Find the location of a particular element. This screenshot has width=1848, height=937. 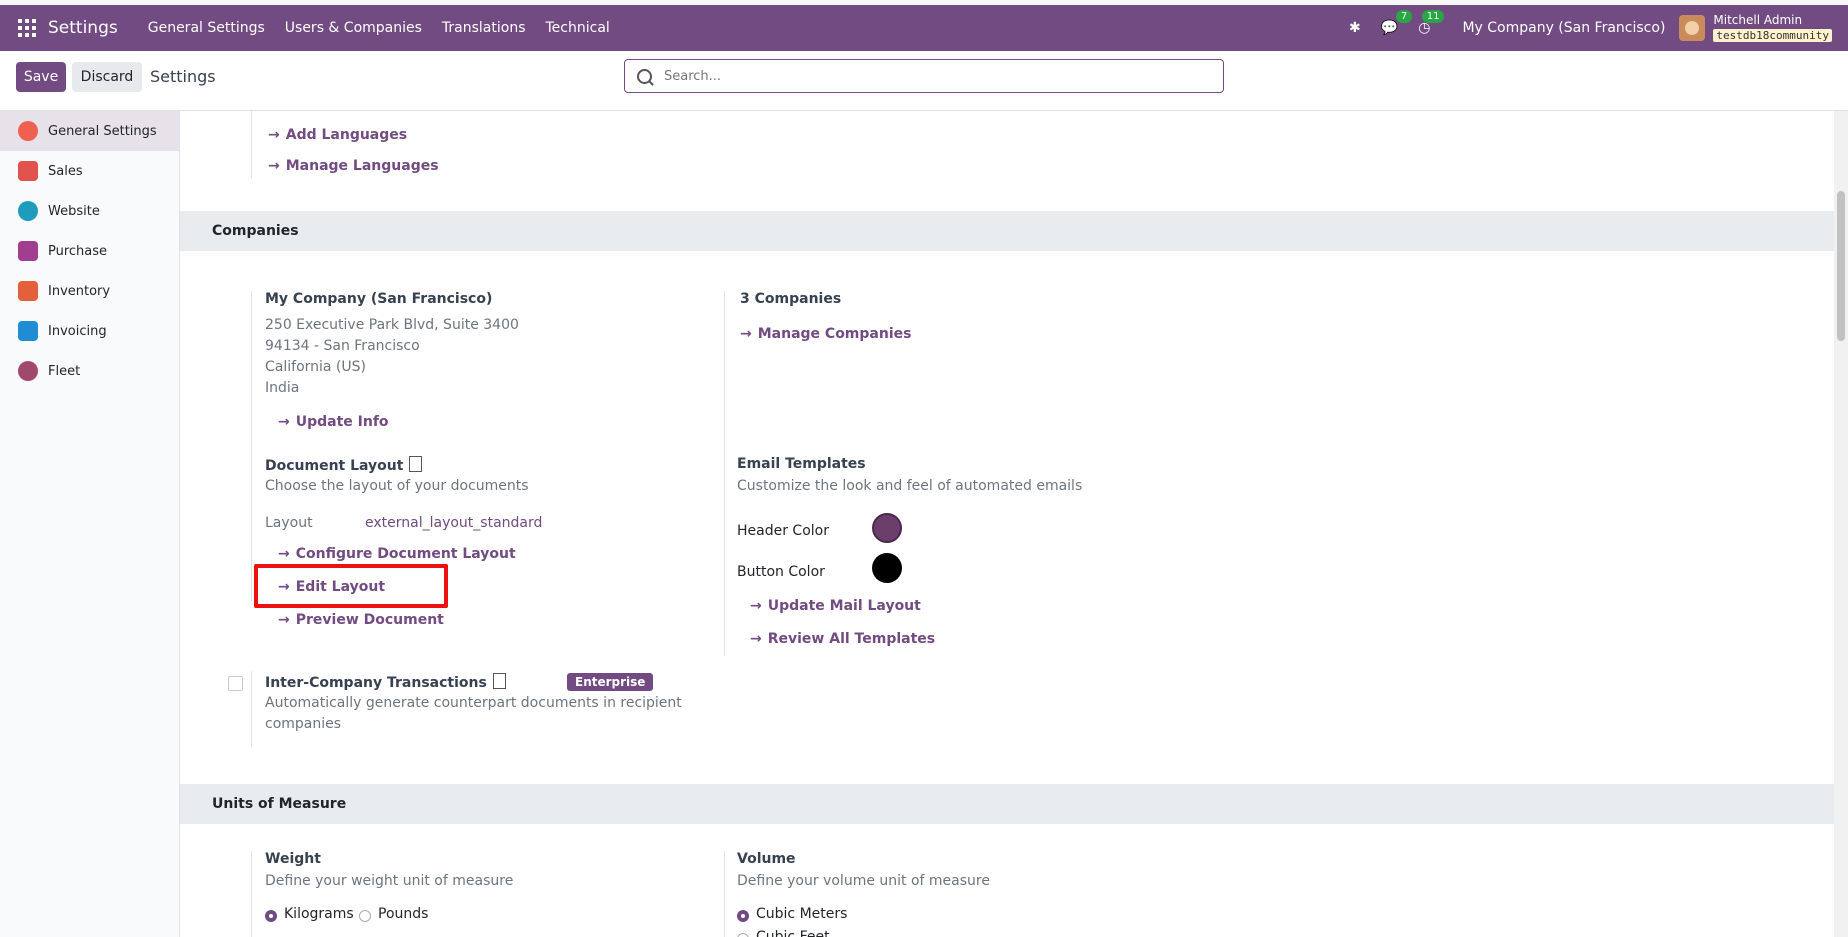

sidebar-item-website: Website is located at coordinates (89, 211).